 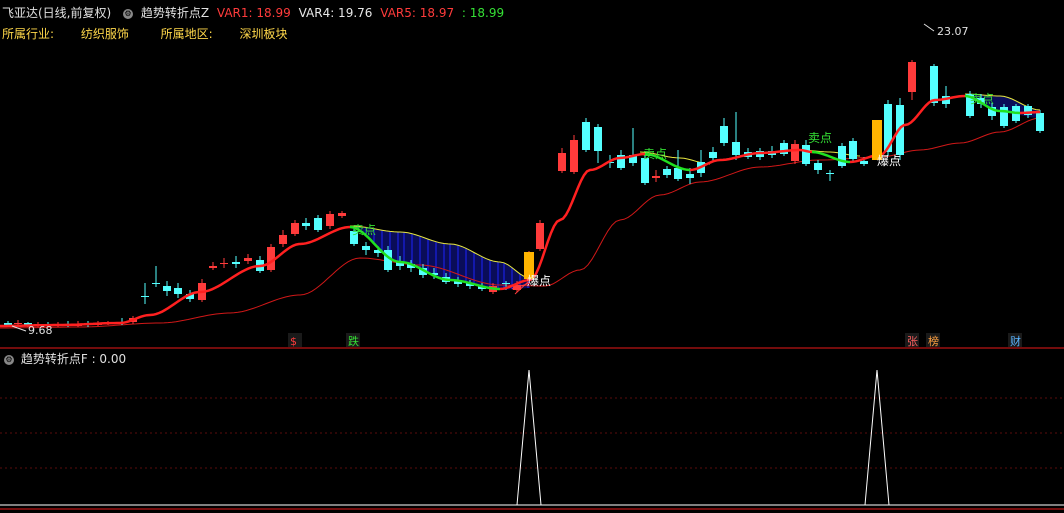 I want to click on event-tag: $, so click(x=293, y=341).